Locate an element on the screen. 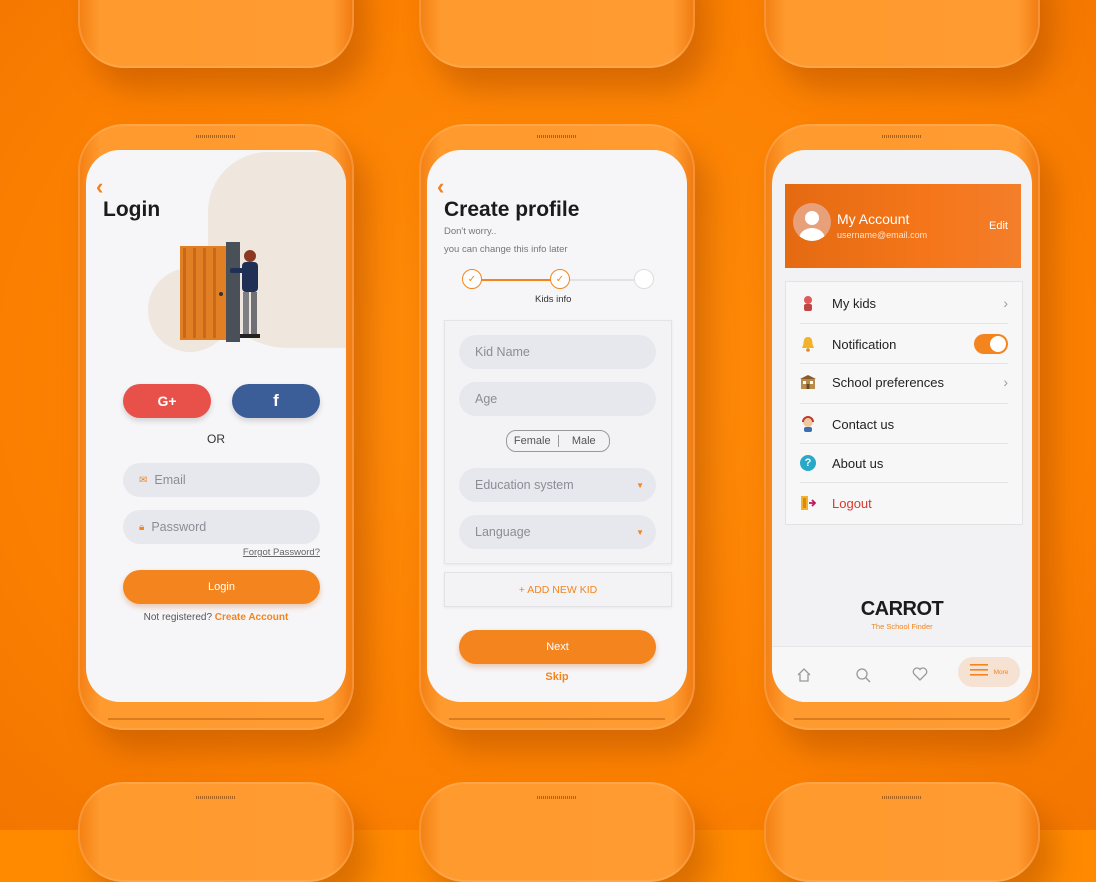 The image size is (1096, 882). account-header: My Account username@email.com Edit is located at coordinates (903, 226).